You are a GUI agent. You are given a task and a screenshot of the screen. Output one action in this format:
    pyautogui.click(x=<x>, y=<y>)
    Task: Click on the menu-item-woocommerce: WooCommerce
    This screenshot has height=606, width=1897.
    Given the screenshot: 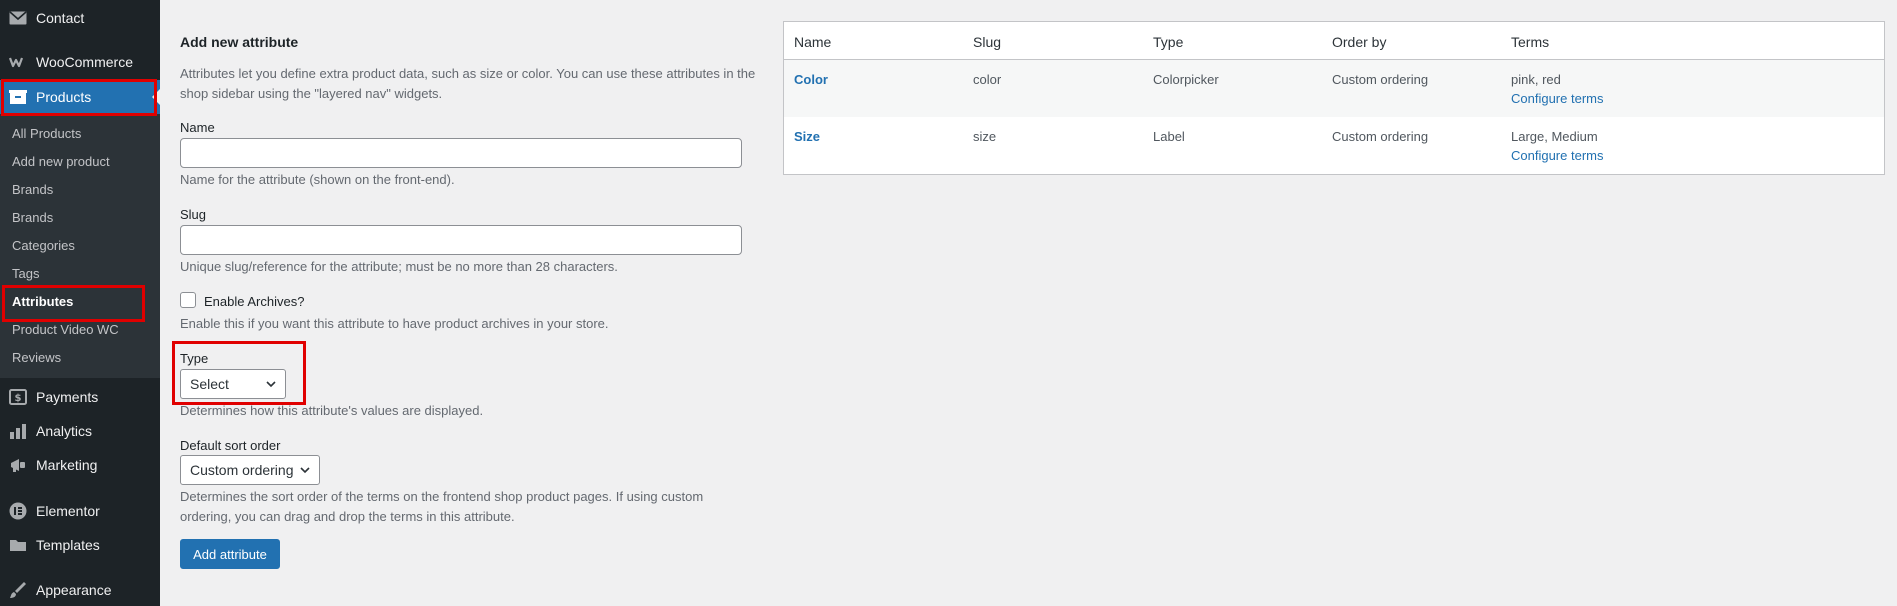 What is the action you would take?
    pyautogui.click(x=80, y=62)
    